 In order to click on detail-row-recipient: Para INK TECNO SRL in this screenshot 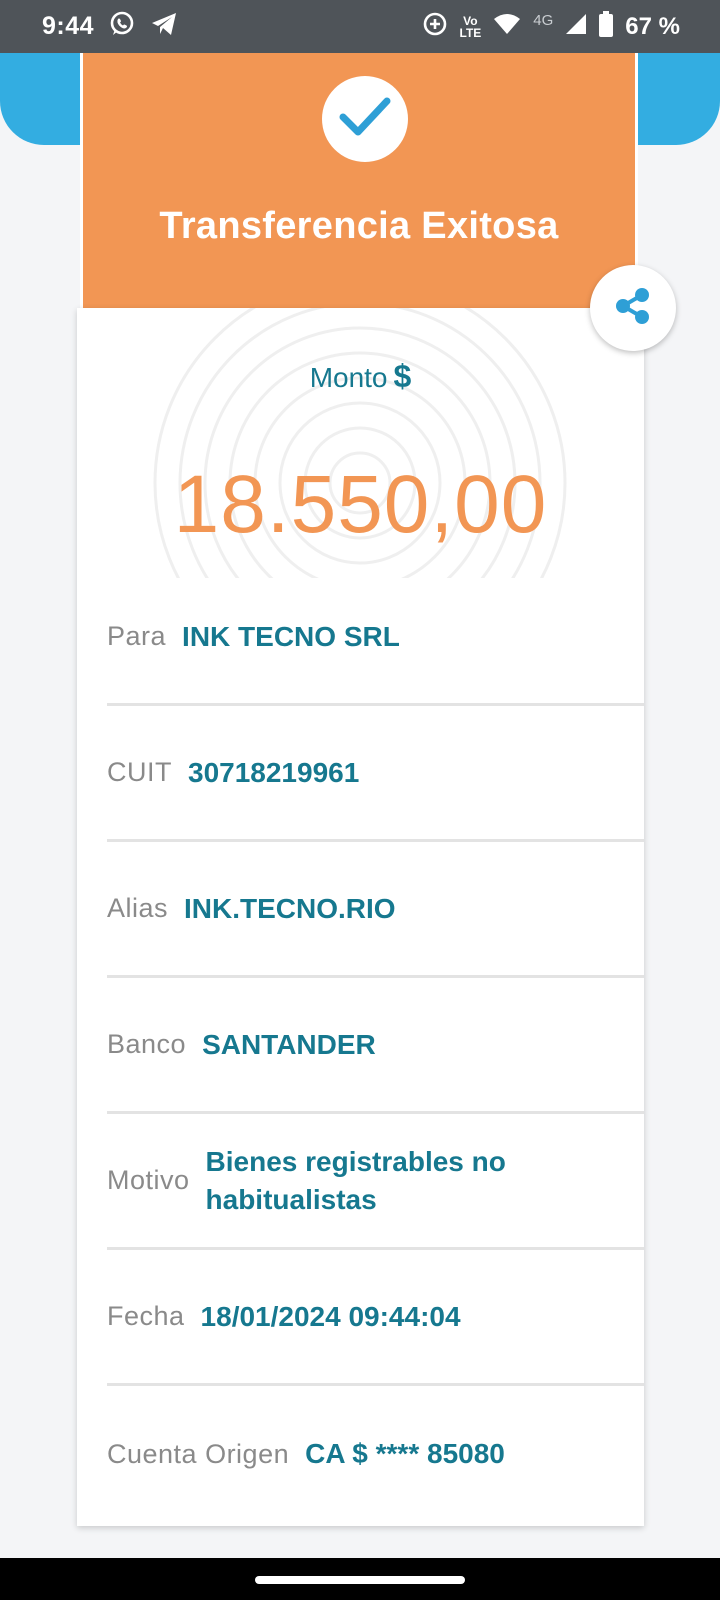, I will do `click(375, 638)`.